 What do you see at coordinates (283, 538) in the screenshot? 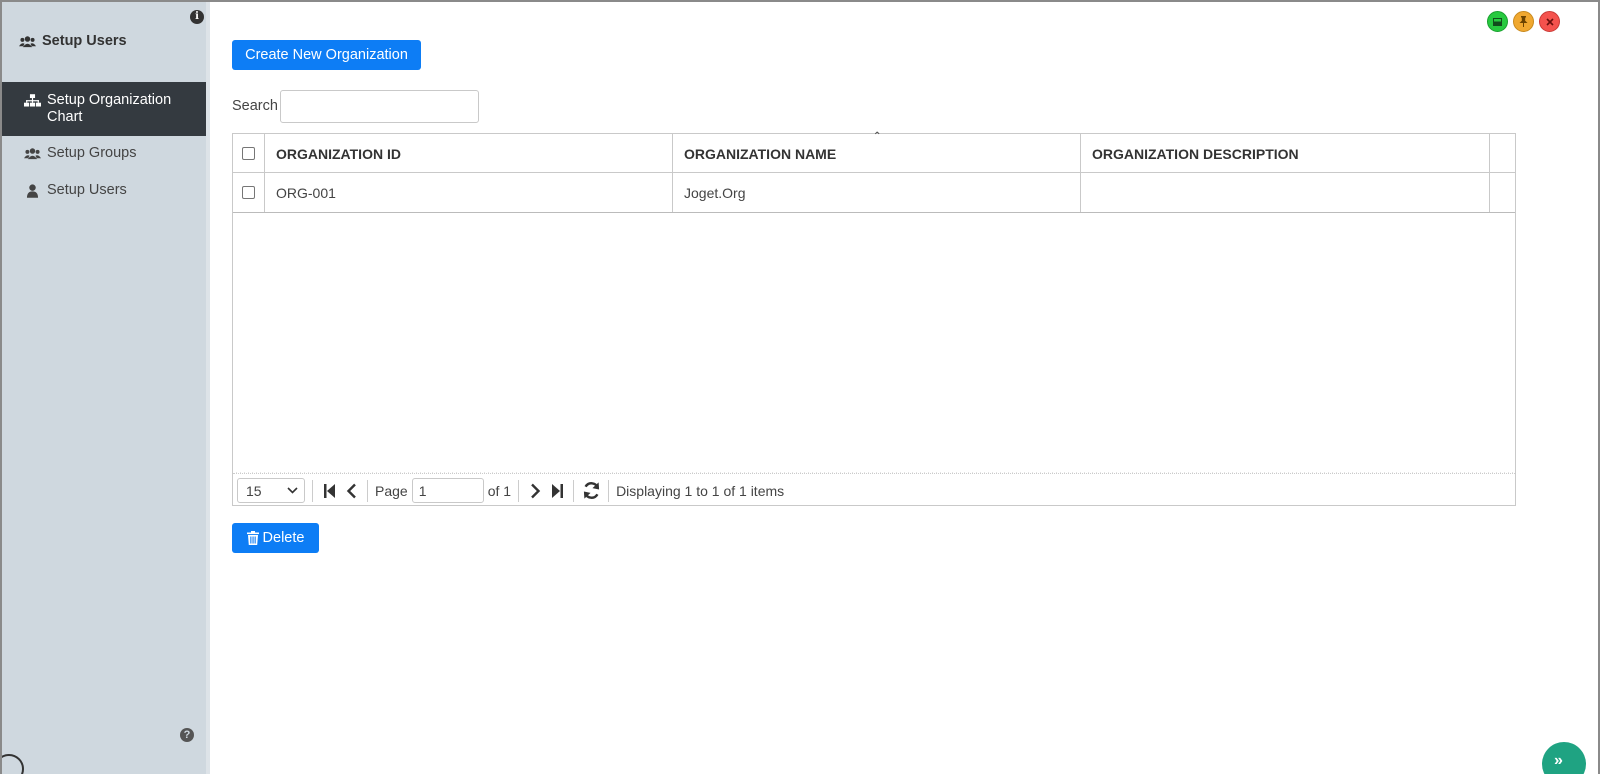
I see `delete-button-label: Delete` at bounding box center [283, 538].